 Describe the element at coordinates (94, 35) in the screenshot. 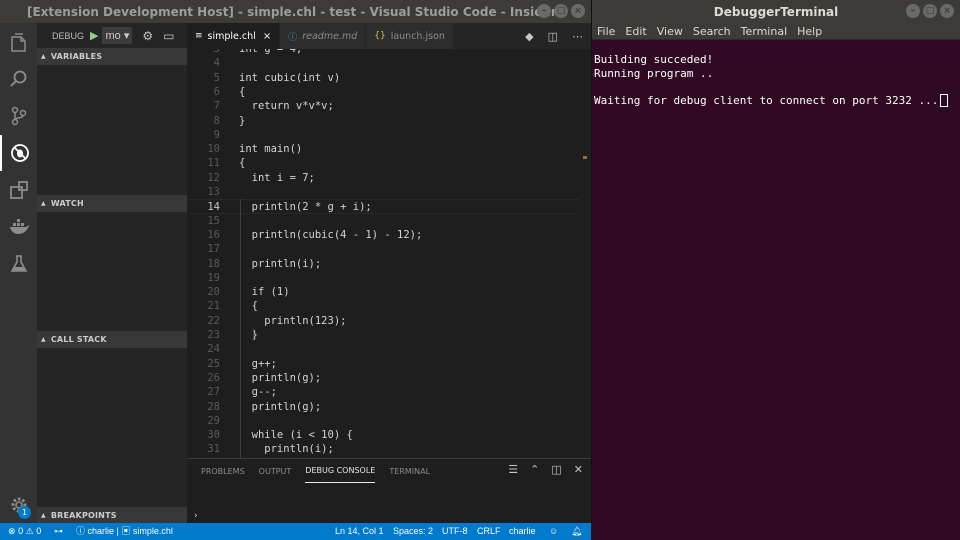

I see `start-debugging-icon: ▶` at that location.